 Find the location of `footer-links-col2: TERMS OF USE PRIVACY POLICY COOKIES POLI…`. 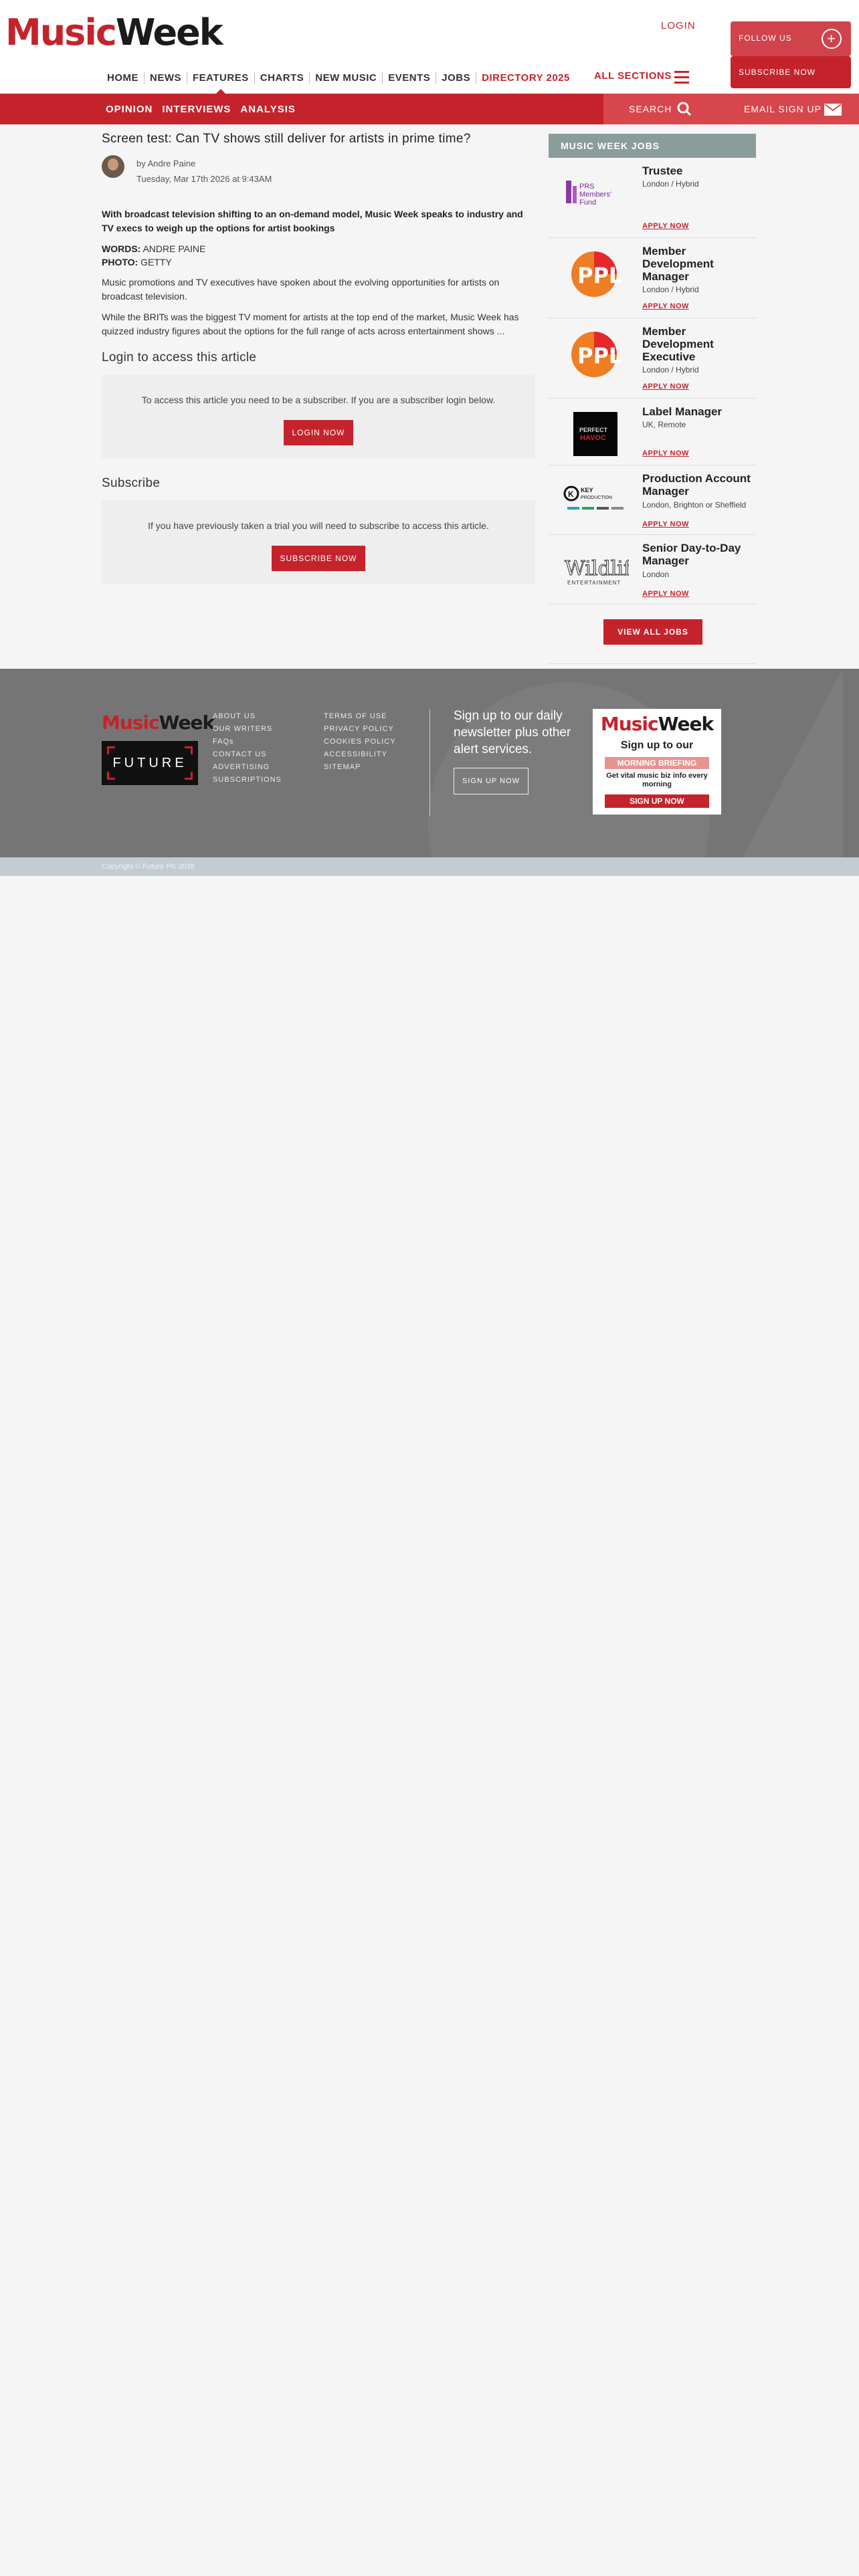

footer-links-col2: TERMS OF USE PRIVACY POLICY COOKIES POLI… is located at coordinates (360, 742).